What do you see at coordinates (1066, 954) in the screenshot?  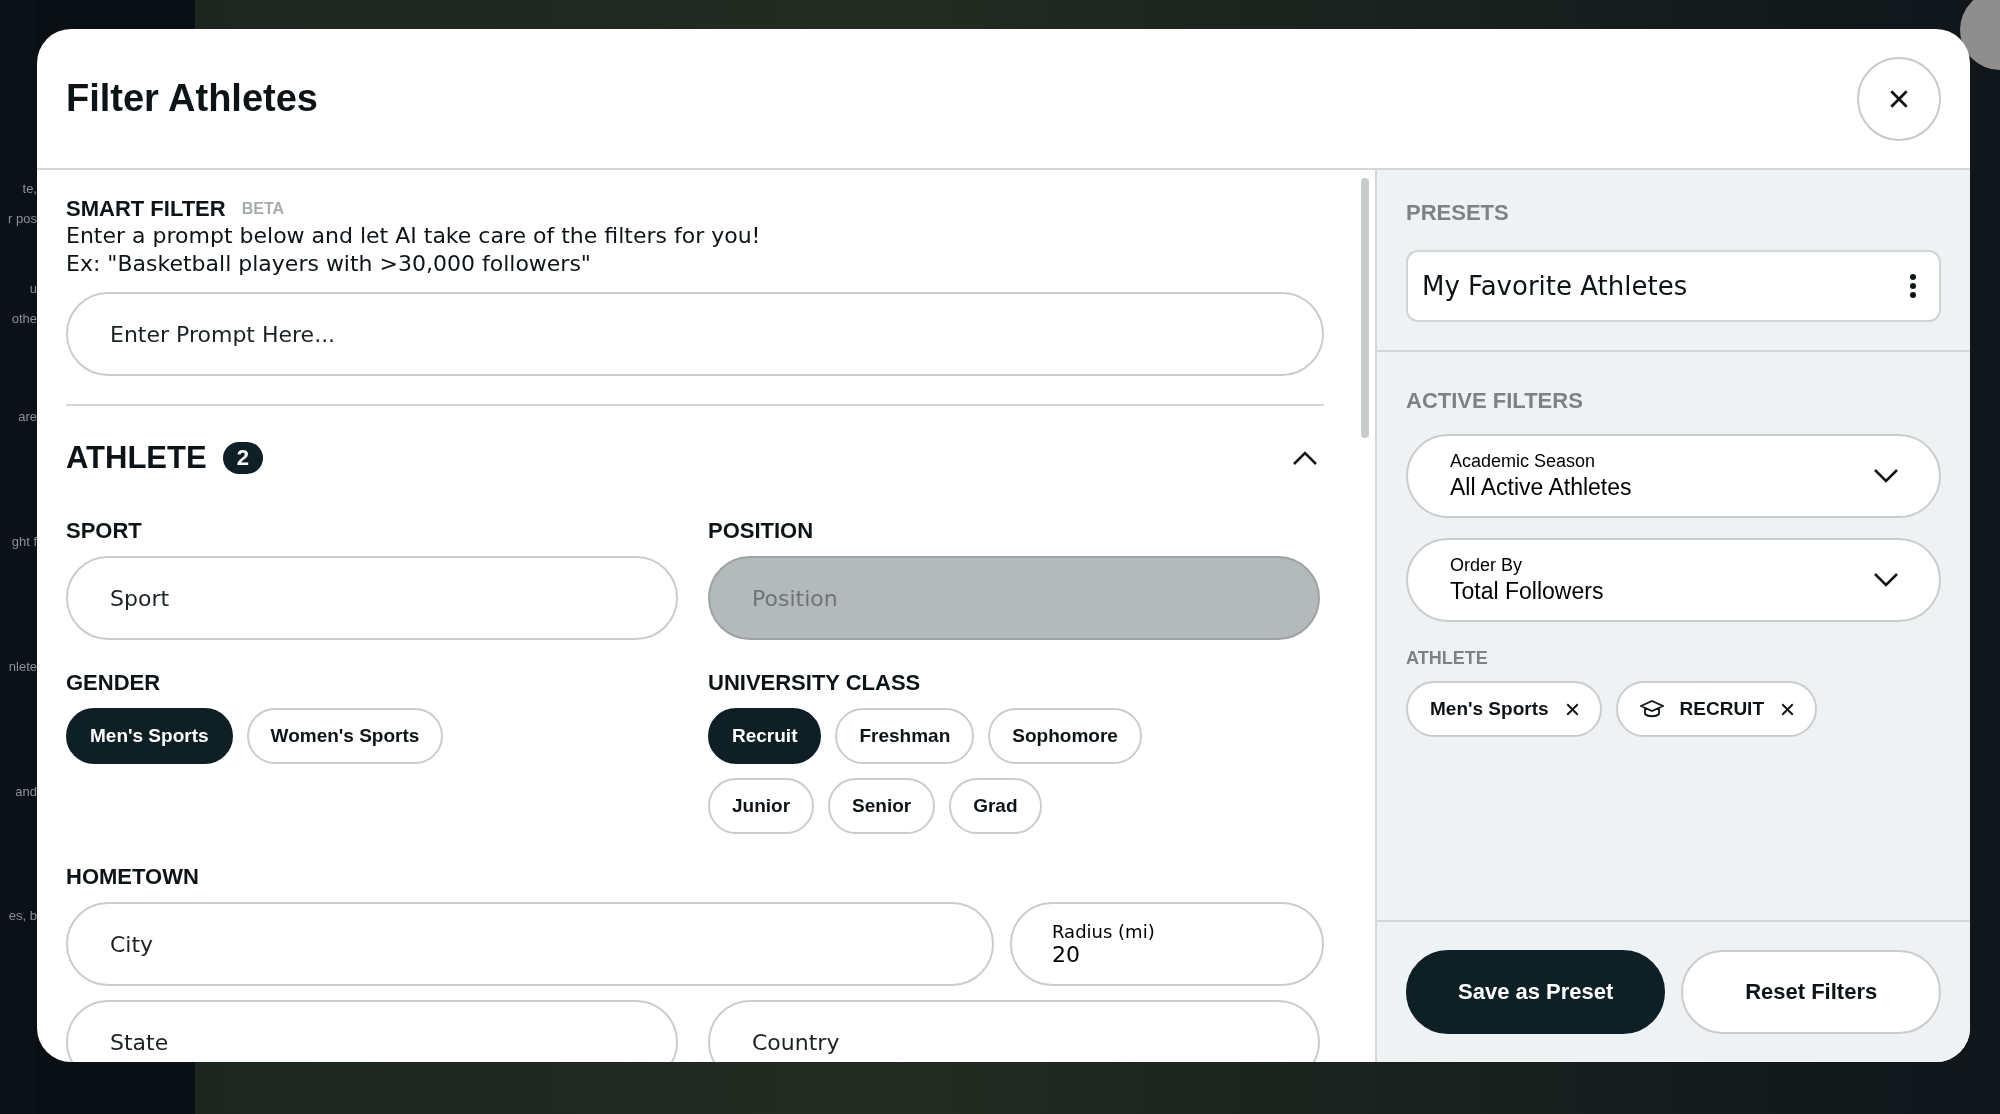 I see `field-value: 20` at bounding box center [1066, 954].